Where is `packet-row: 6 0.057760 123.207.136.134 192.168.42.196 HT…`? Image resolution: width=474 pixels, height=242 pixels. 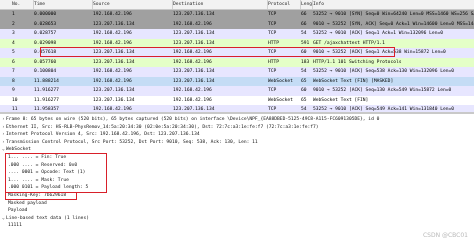 packet-row: 6 0.057760 123.207.136.134 192.168.42.196 HT… is located at coordinates (237, 62).